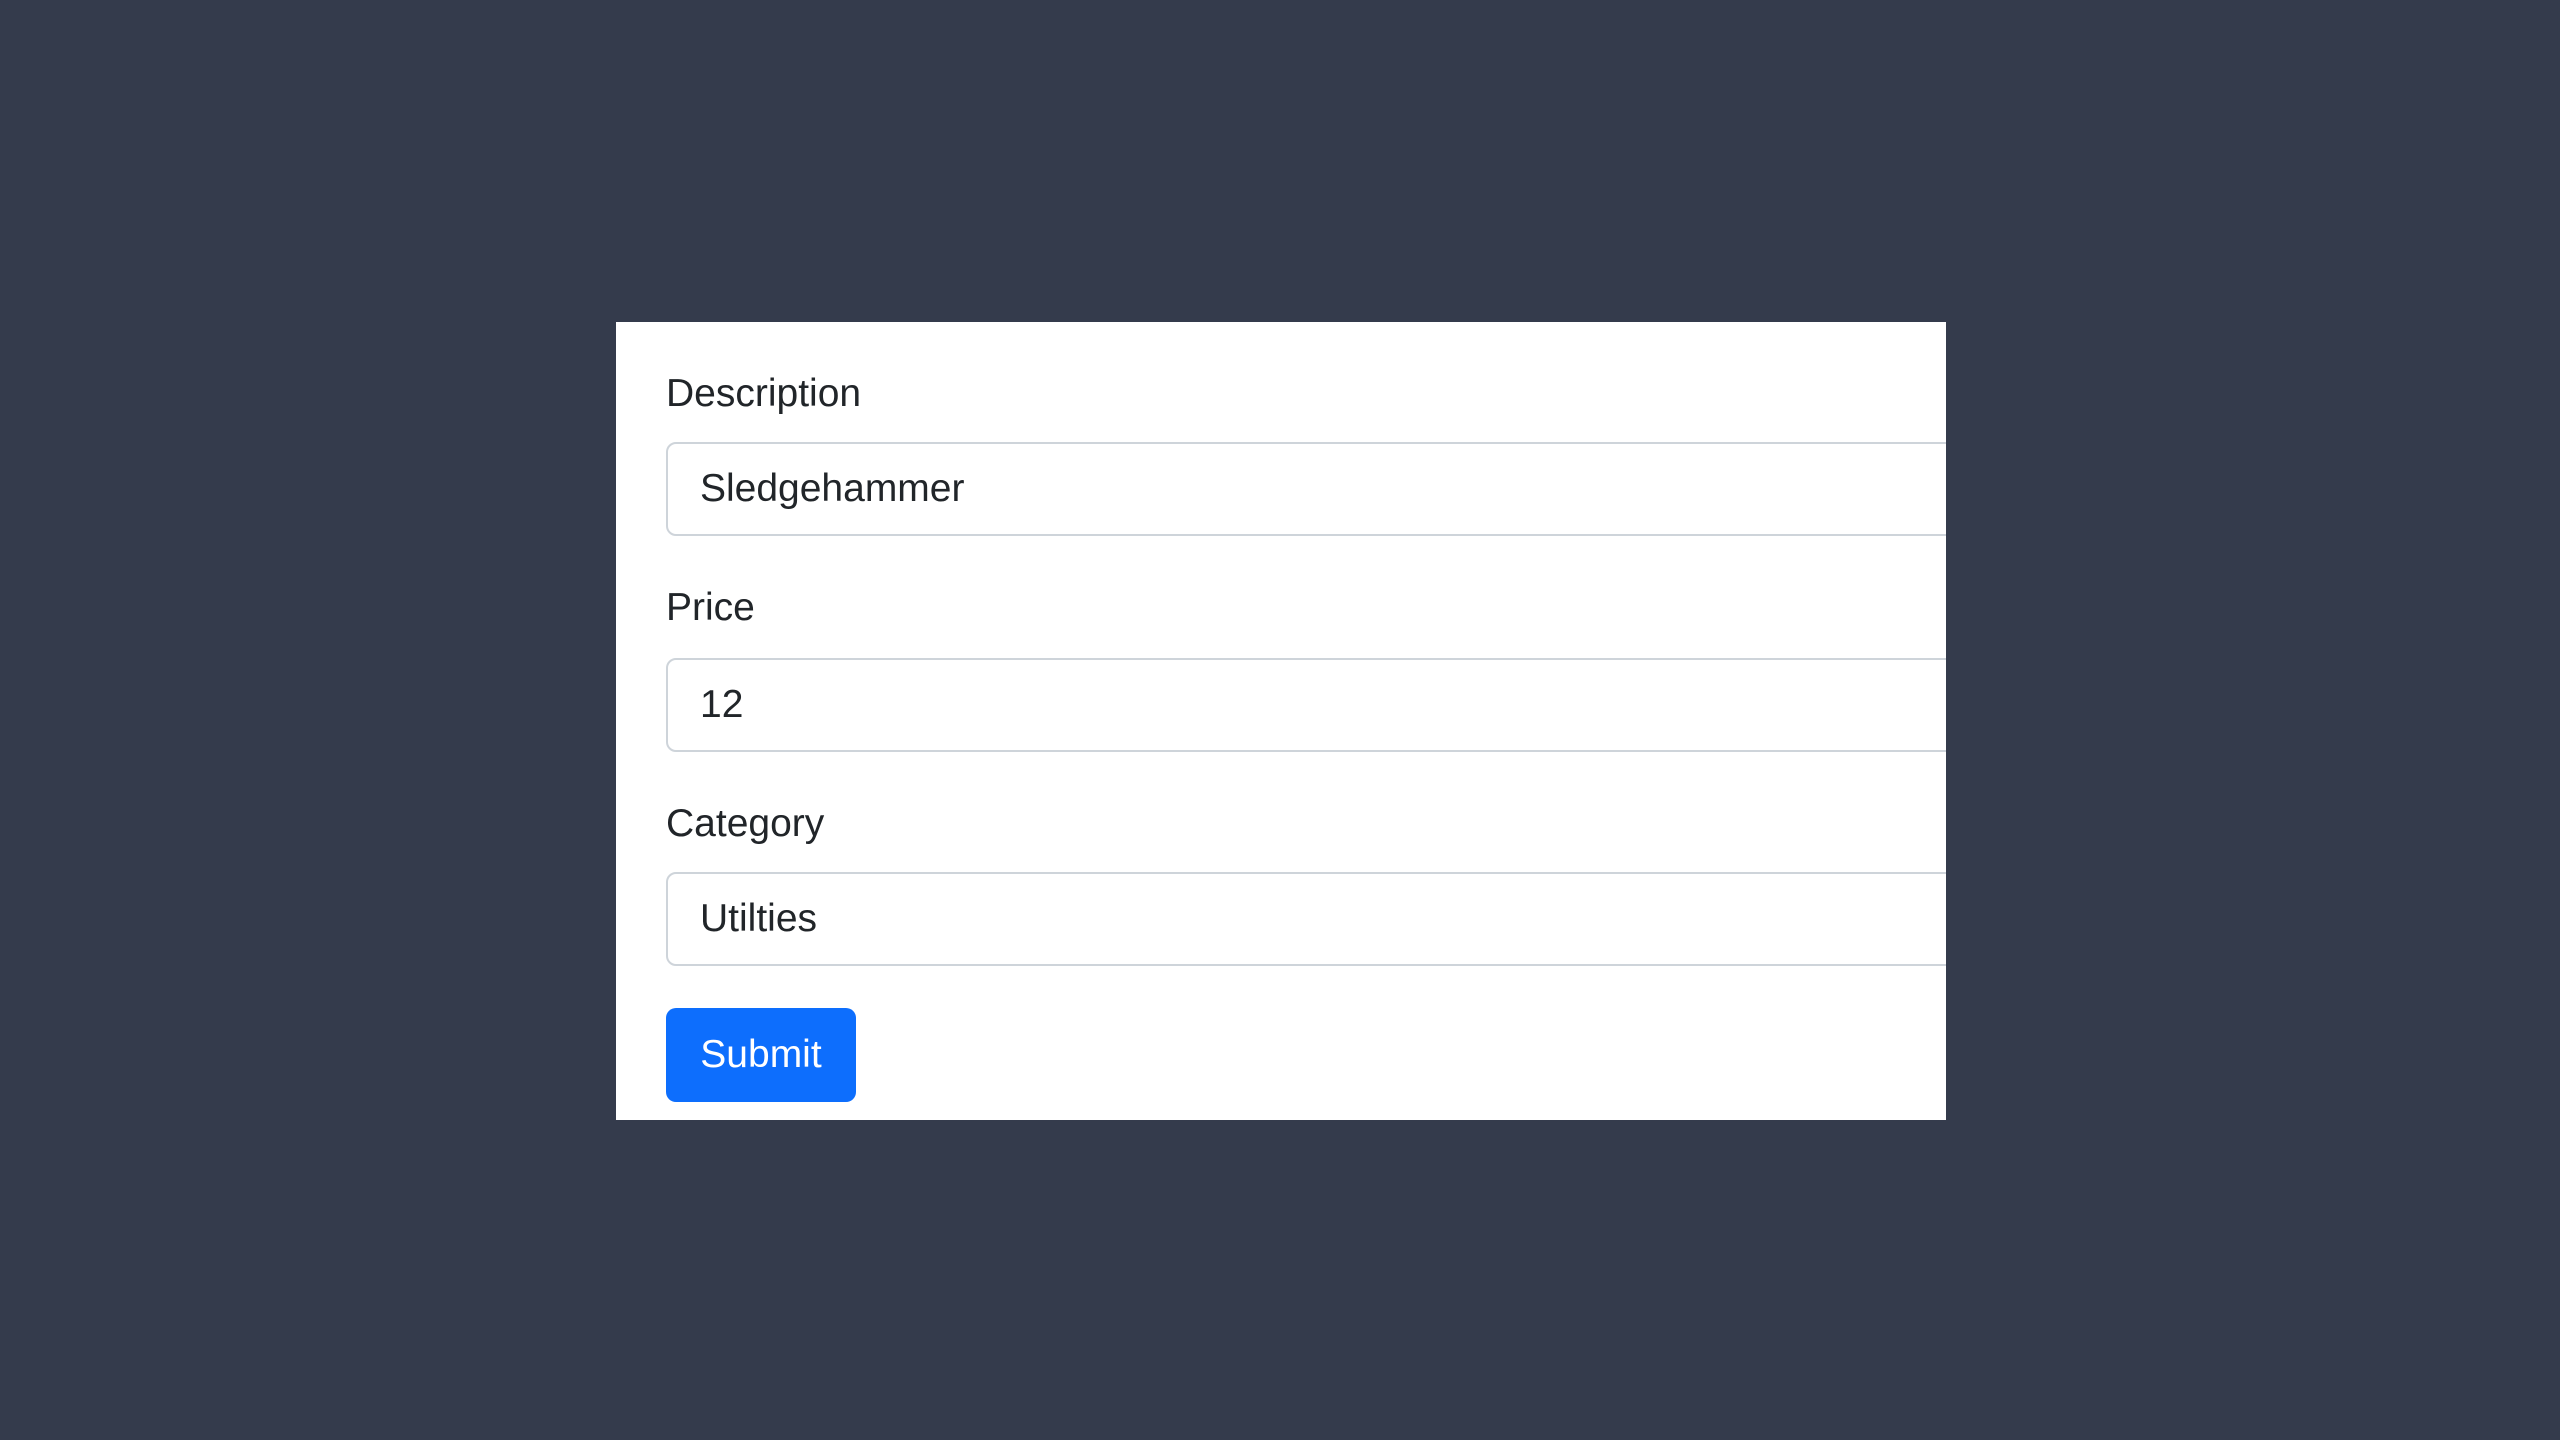 This screenshot has width=2560, height=1440. I want to click on price-input, so click(1306, 705).